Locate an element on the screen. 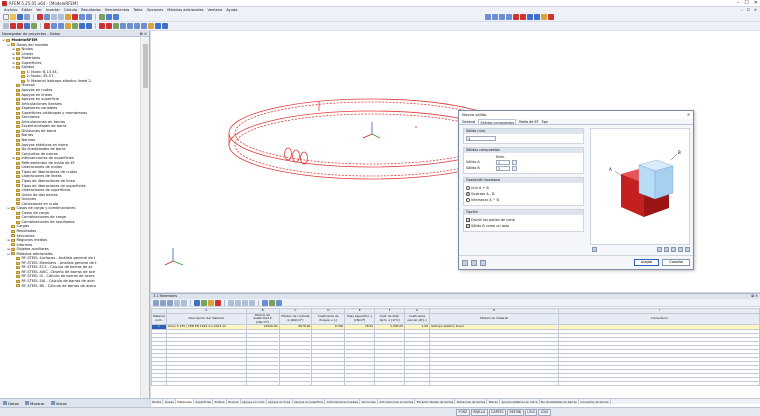  solid-b-input: 2 is located at coordinates (503, 168).